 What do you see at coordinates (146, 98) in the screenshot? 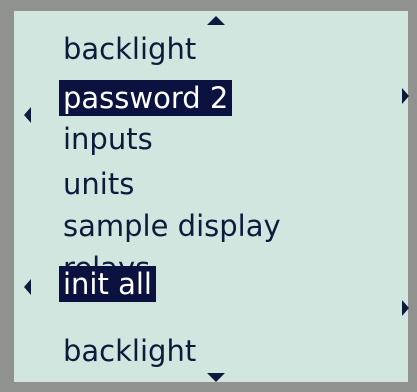
I see `menu-item-password-2: password 2` at bounding box center [146, 98].